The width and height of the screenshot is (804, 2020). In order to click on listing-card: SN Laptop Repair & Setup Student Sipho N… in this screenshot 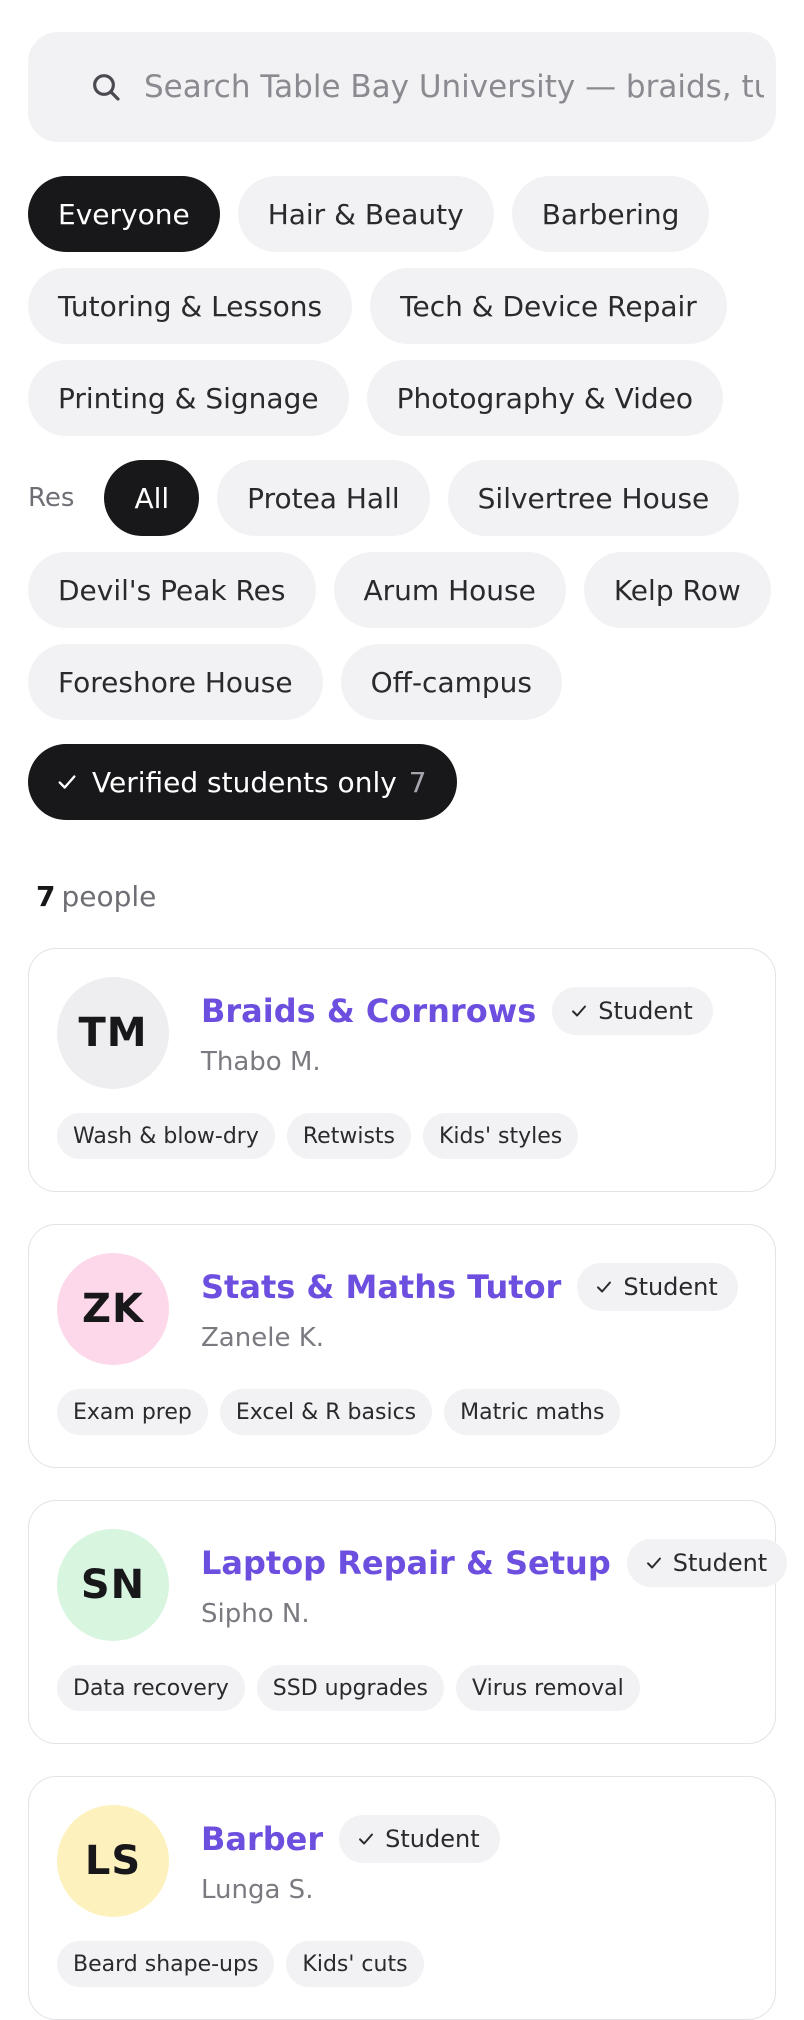, I will do `click(408, 1622)`.